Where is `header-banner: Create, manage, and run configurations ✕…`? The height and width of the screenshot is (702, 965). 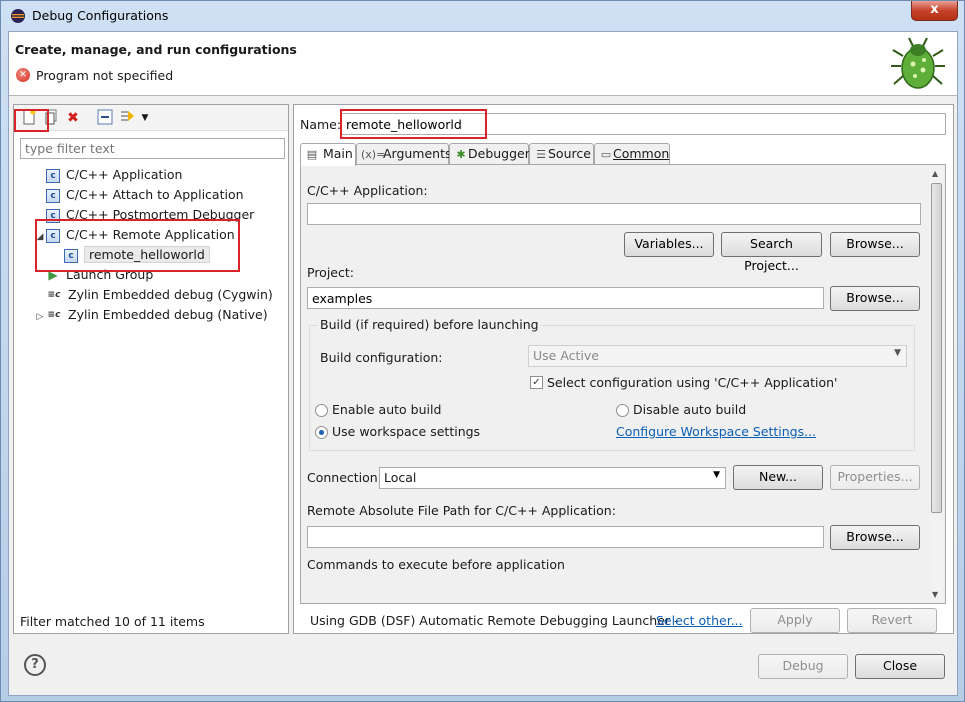
header-banner: Create, manage, and run configurations ✕… is located at coordinates (483, 64).